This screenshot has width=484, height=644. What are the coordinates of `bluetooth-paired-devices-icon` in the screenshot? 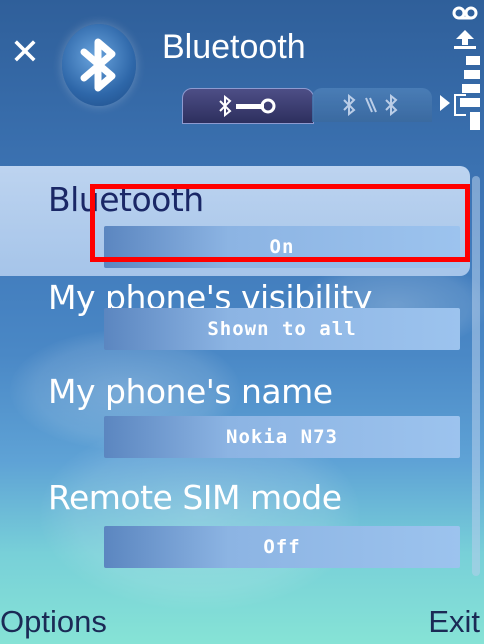 It's located at (370, 105).